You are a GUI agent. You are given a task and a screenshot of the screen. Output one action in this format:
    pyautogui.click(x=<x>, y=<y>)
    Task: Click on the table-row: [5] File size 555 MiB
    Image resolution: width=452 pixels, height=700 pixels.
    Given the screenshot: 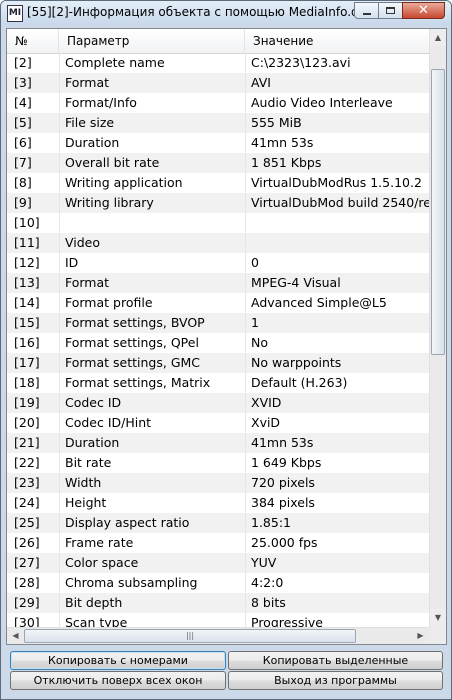 What is the action you would take?
    pyautogui.click(x=218, y=123)
    